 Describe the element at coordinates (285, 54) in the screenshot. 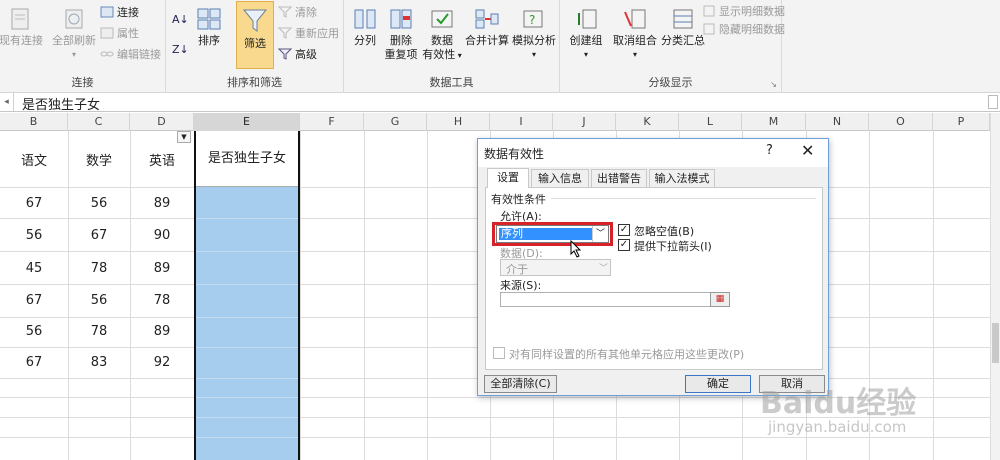

I see `advanced-filter-icon` at that location.